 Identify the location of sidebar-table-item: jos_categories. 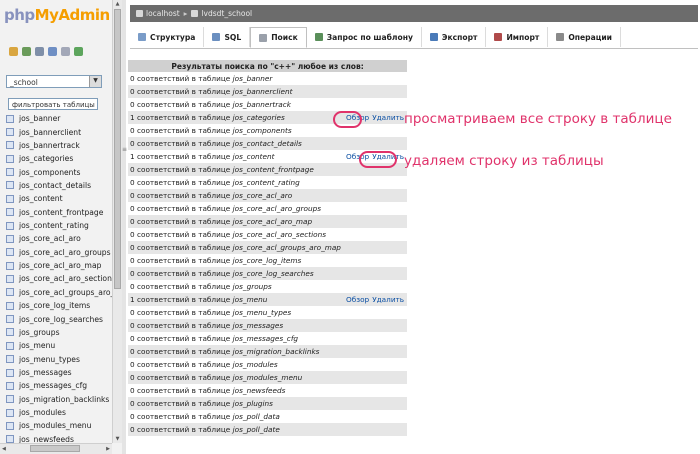
(59, 158).